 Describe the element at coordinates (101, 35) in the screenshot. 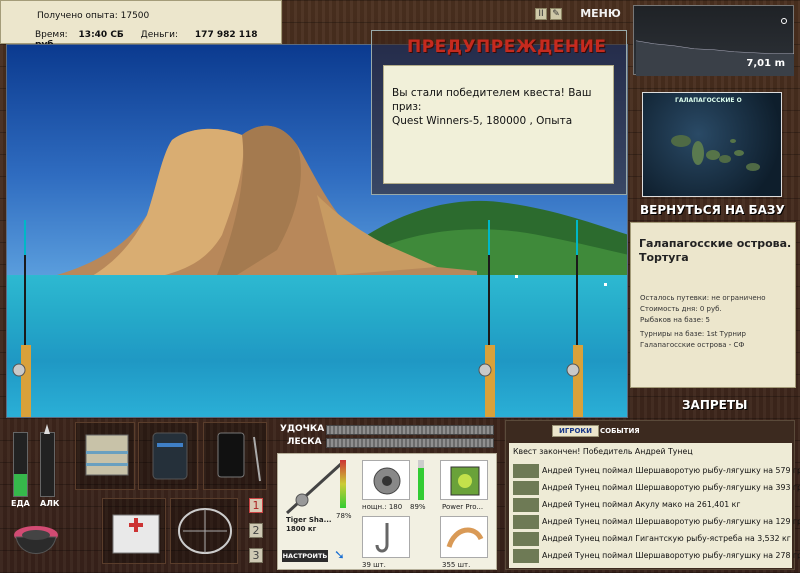

I see `time-value: 13:40 СБ` at that location.